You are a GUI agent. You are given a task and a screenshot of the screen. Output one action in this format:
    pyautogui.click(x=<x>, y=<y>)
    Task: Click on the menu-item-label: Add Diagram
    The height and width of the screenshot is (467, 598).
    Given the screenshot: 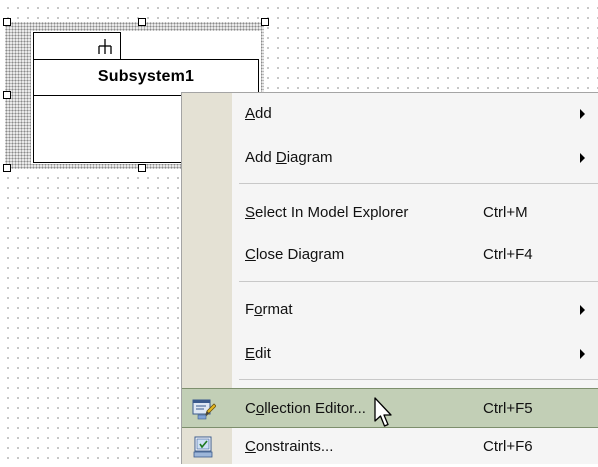 What is the action you would take?
    pyautogui.click(x=289, y=157)
    